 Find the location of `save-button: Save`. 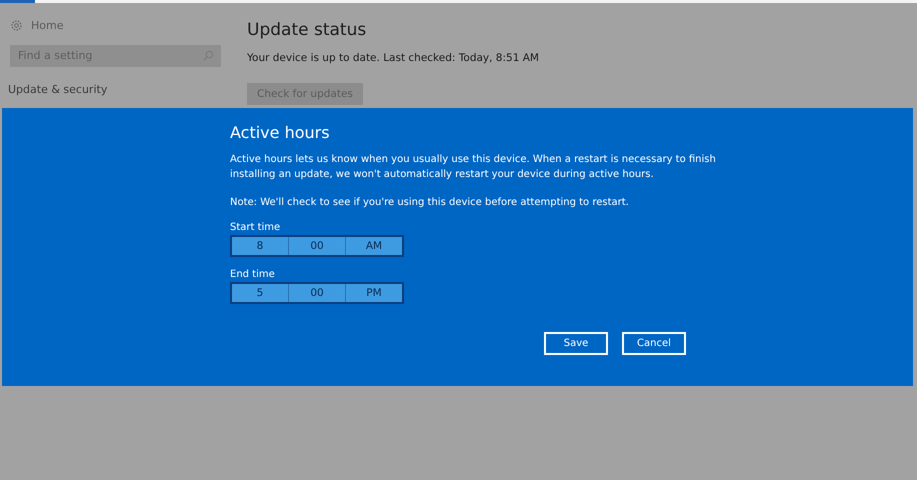

save-button: Save is located at coordinates (576, 343).